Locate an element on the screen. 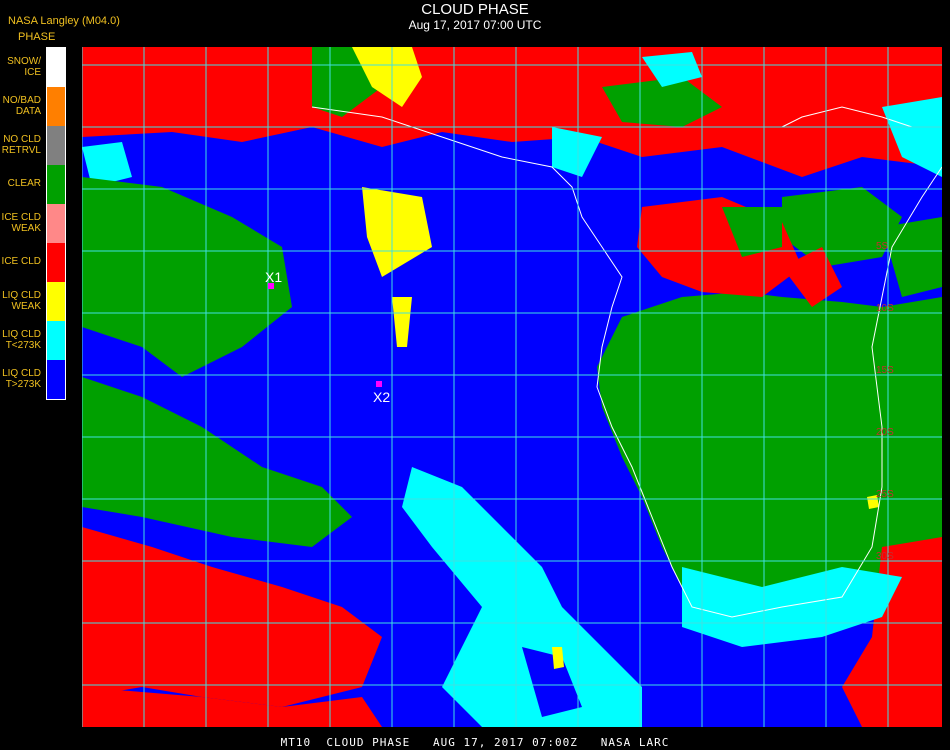 Image resolution: width=950 pixels, height=750 pixels. latitude-label: 5S is located at coordinates (882, 246).